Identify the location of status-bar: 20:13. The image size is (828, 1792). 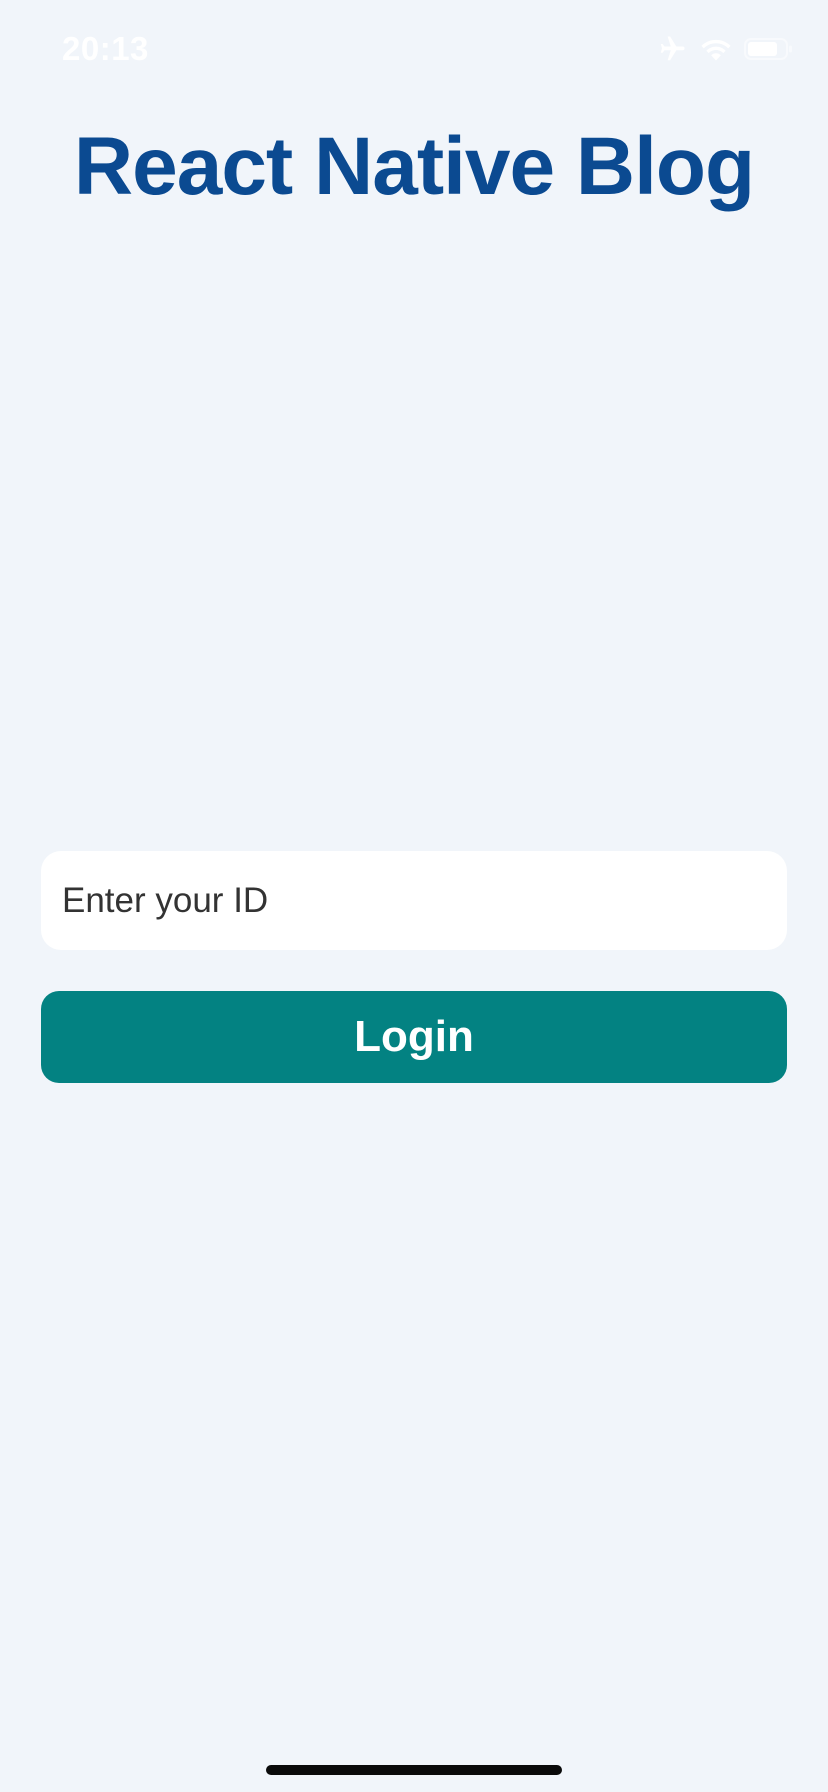
(414, 50).